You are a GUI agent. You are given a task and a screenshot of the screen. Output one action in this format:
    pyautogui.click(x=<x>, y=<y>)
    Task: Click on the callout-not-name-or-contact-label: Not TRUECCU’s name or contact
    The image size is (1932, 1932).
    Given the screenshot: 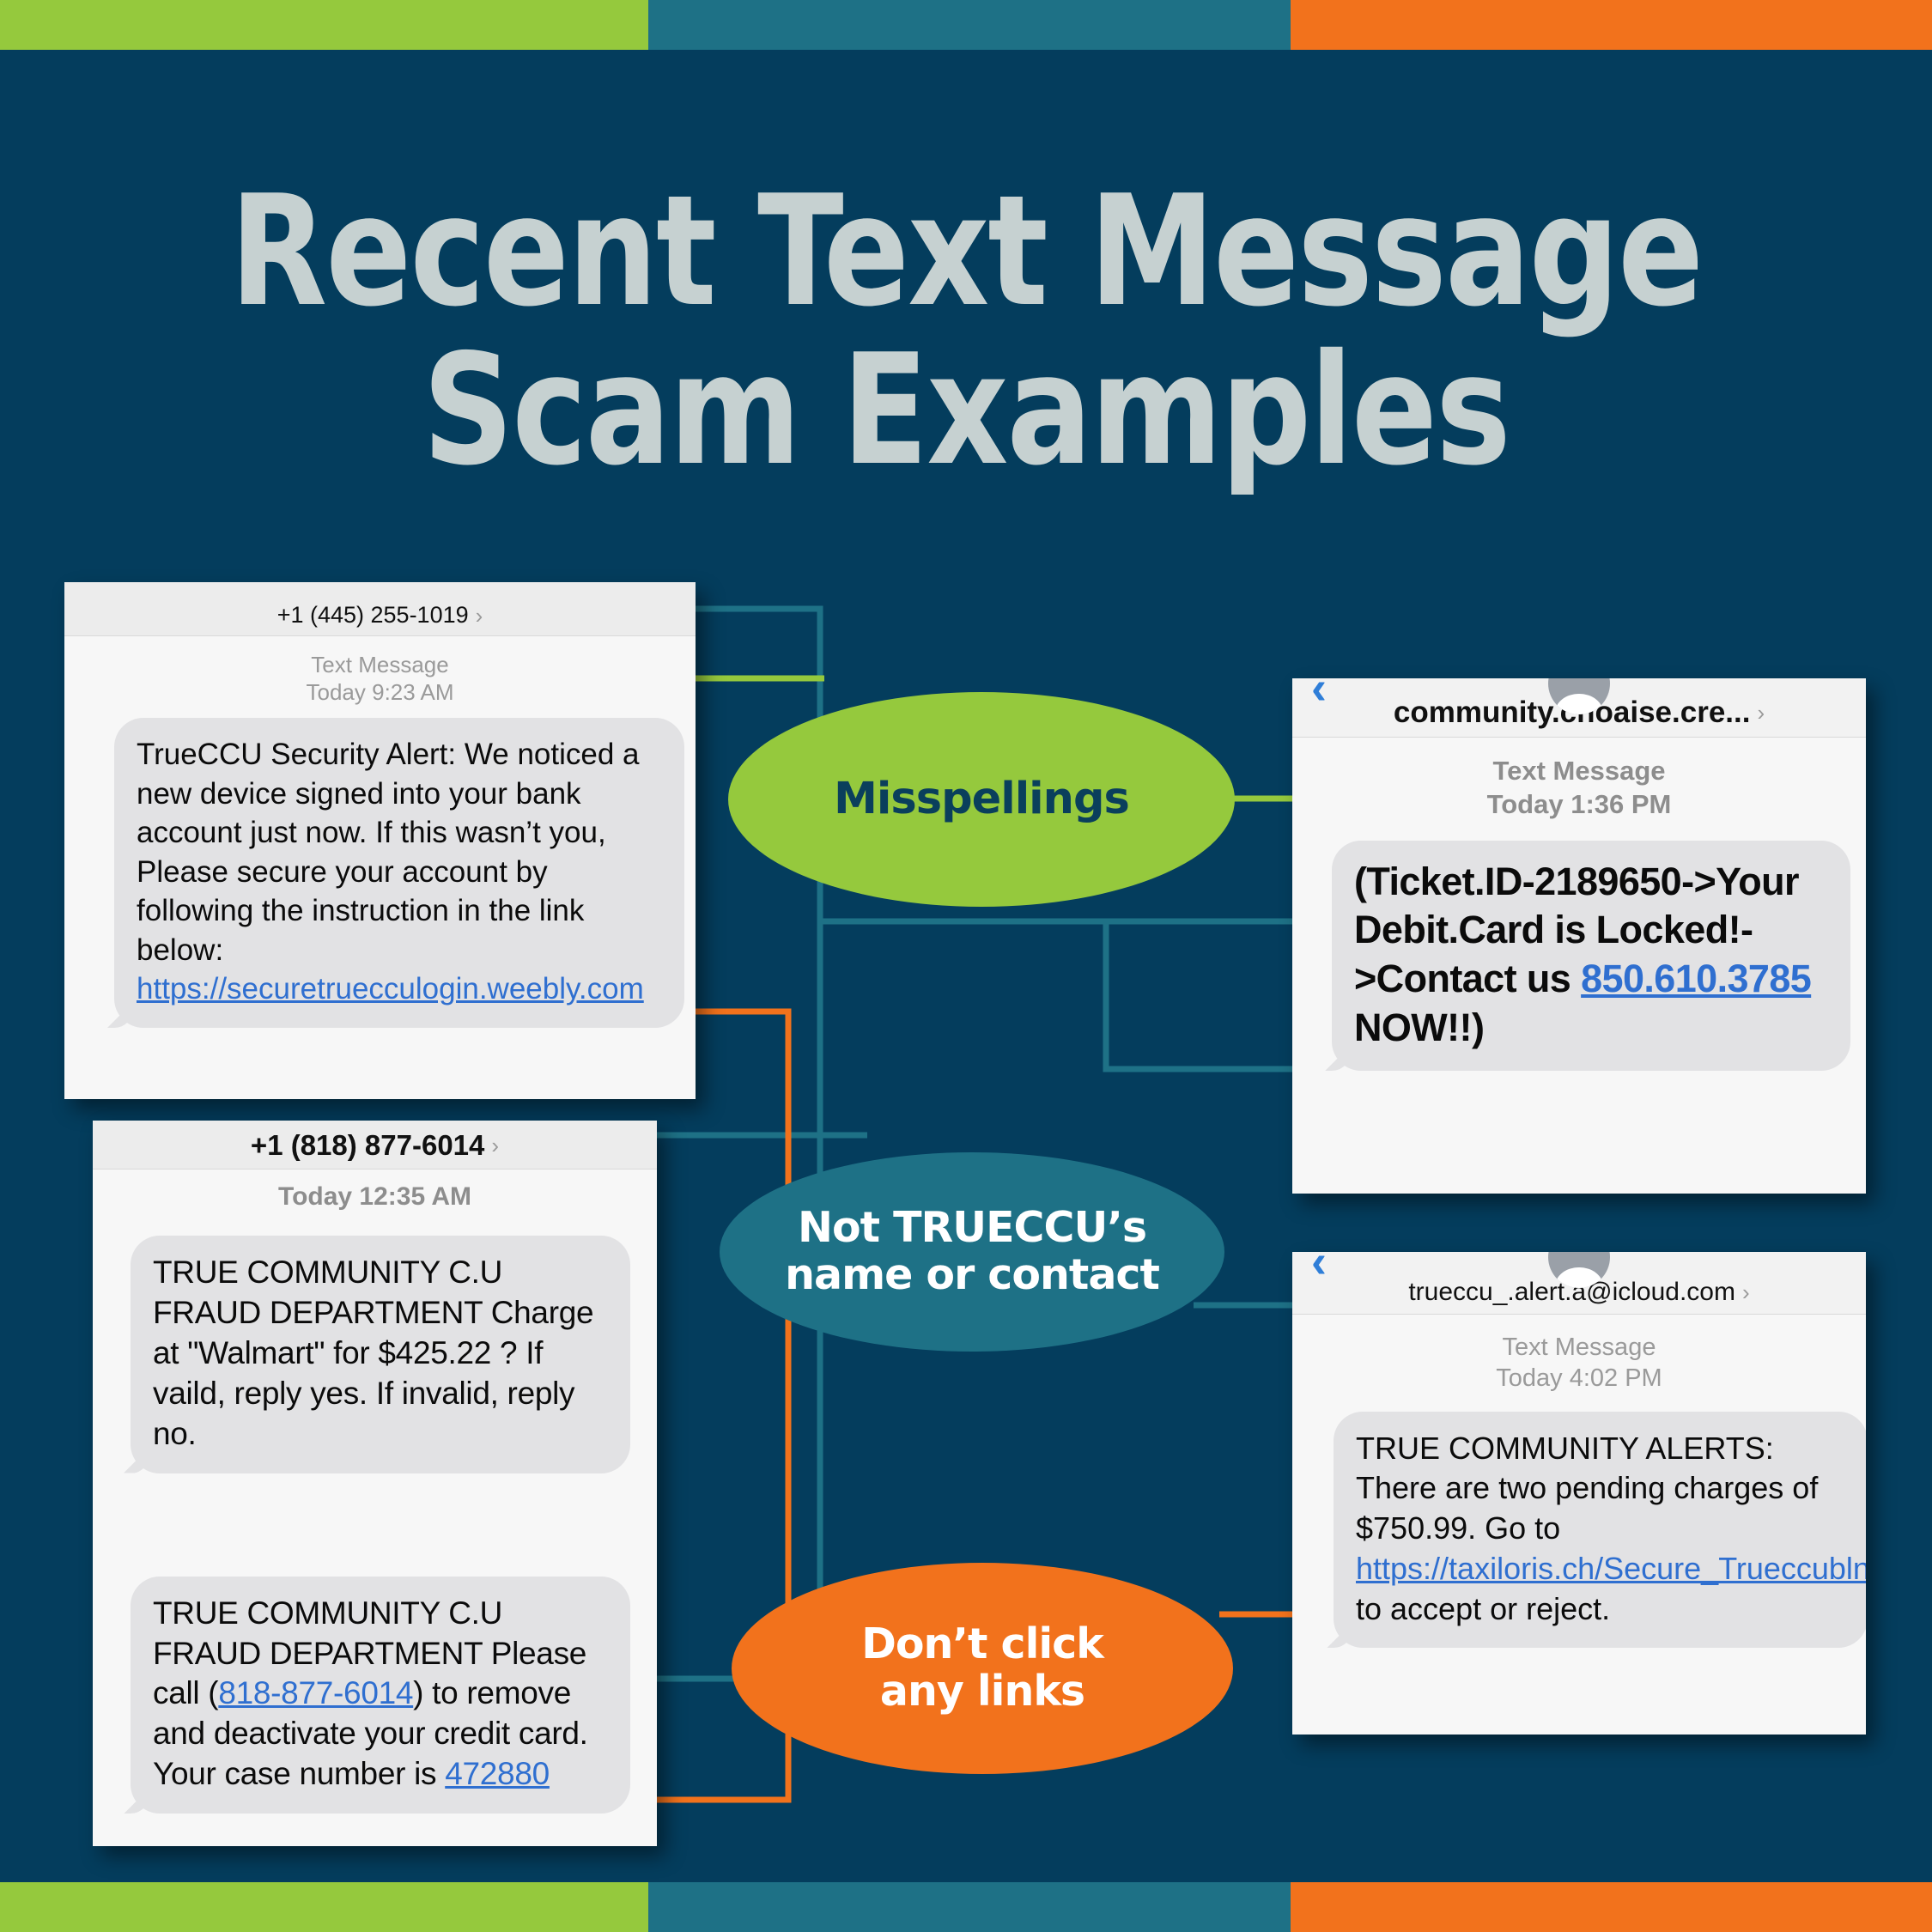 What is the action you would take?
    pyautogui.click(x=973, y=1251)
    